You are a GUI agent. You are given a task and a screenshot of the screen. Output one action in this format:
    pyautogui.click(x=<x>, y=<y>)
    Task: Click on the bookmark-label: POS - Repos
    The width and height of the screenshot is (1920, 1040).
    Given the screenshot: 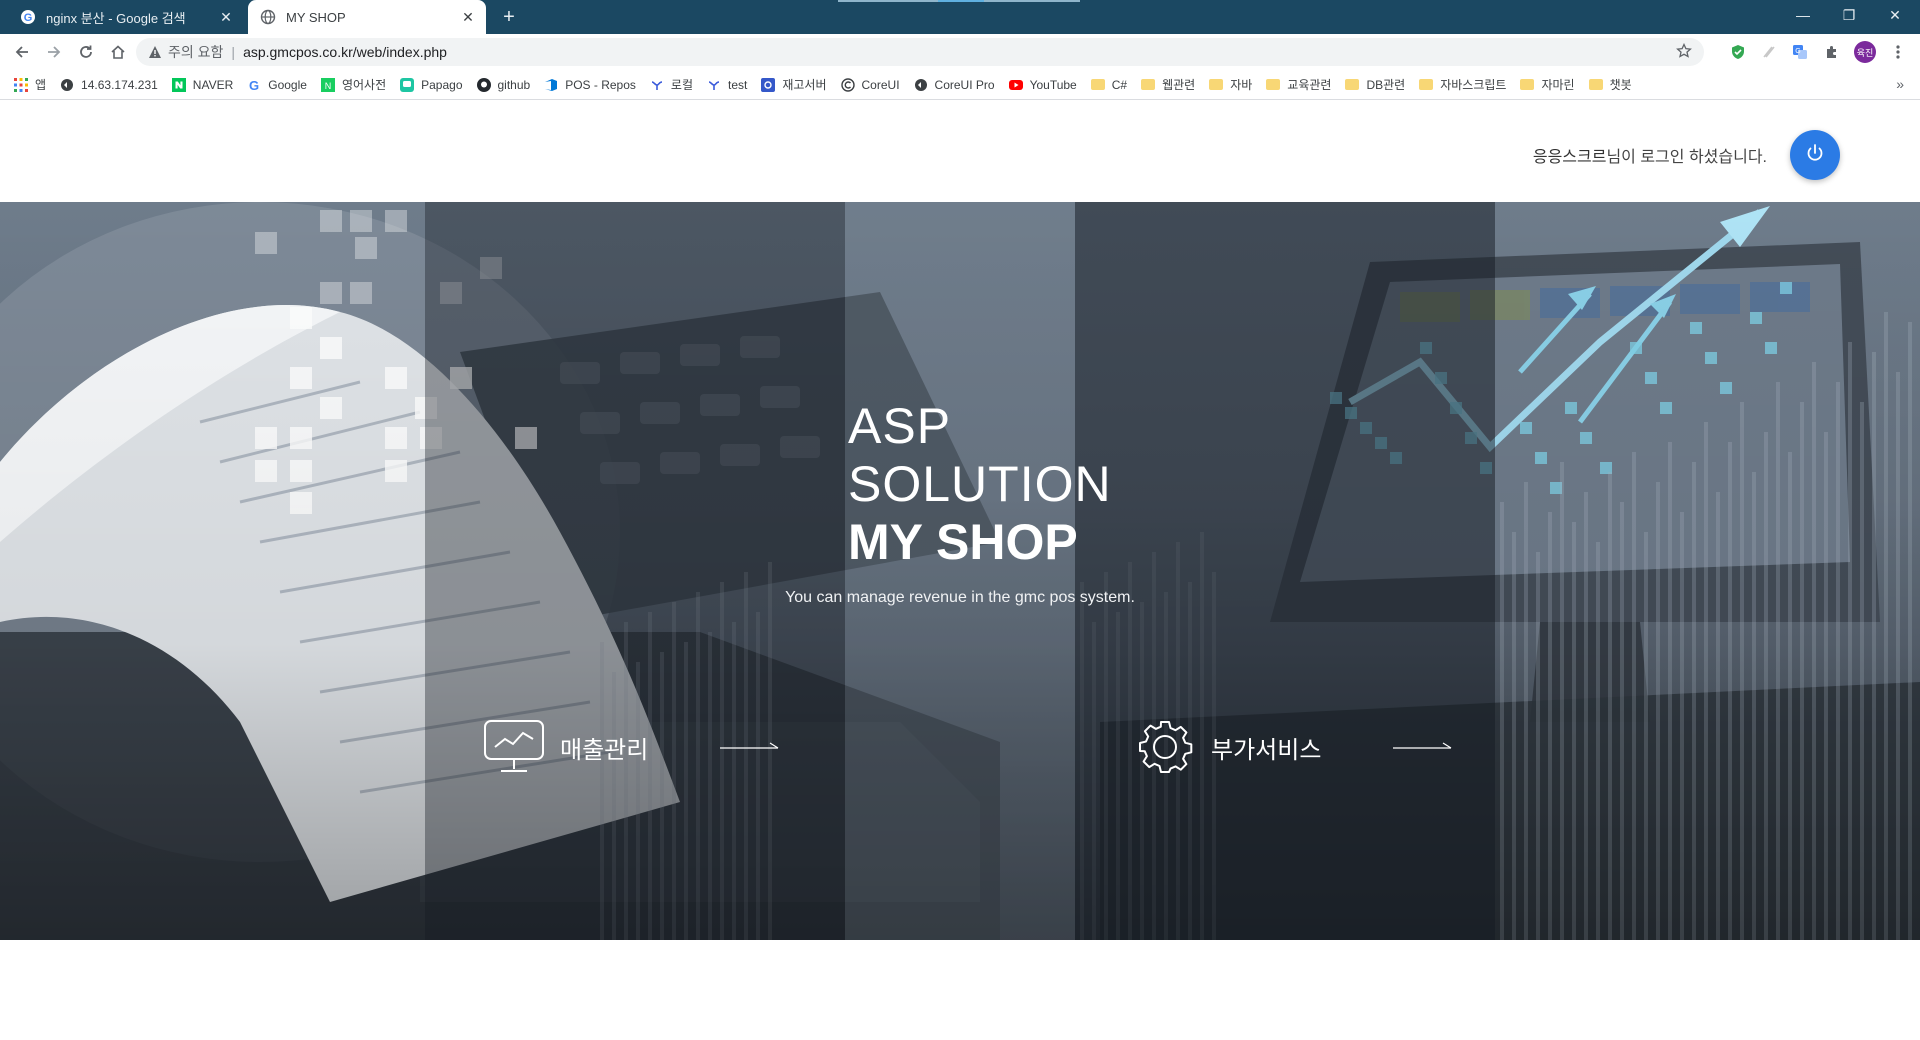 What is the action you would take?
    pyautogui.click(x=600, y=84)
    